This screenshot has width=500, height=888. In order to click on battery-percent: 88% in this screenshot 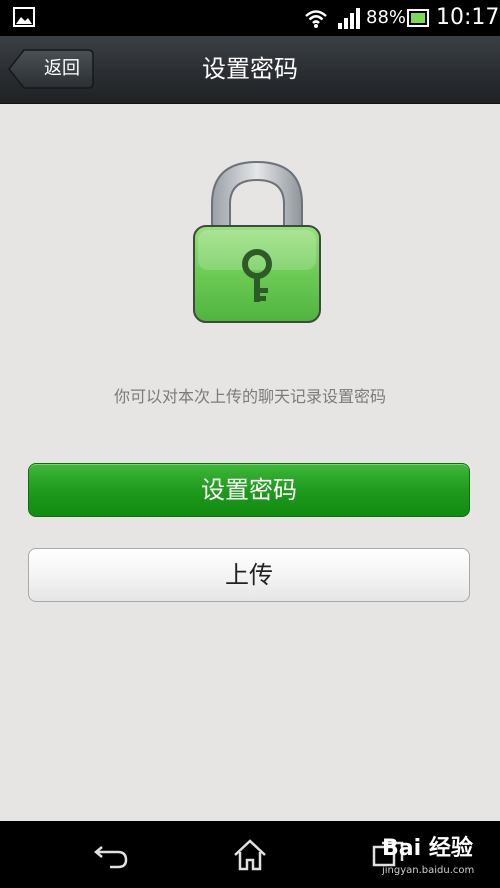, I will do `click(386, 17)`.